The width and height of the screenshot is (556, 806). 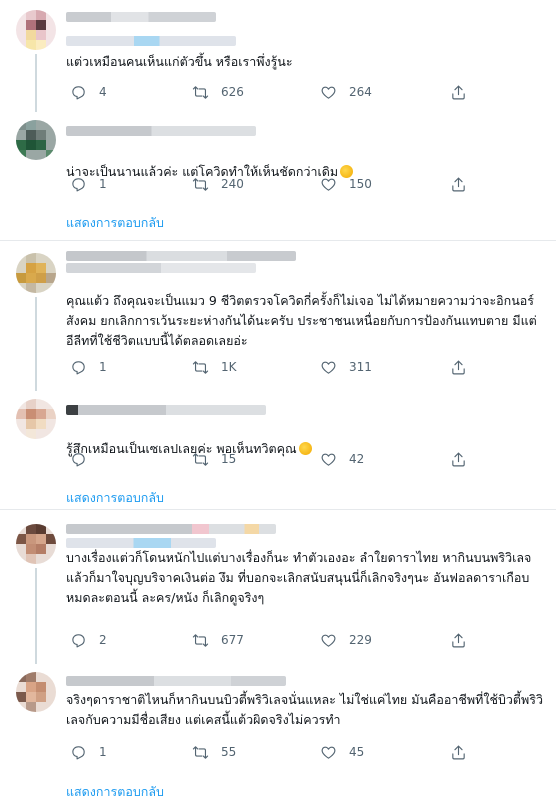 What do you see at coordinates (360, 640) in the screenshot?
I see `like-count: 229` at bounding box center [360, 640].